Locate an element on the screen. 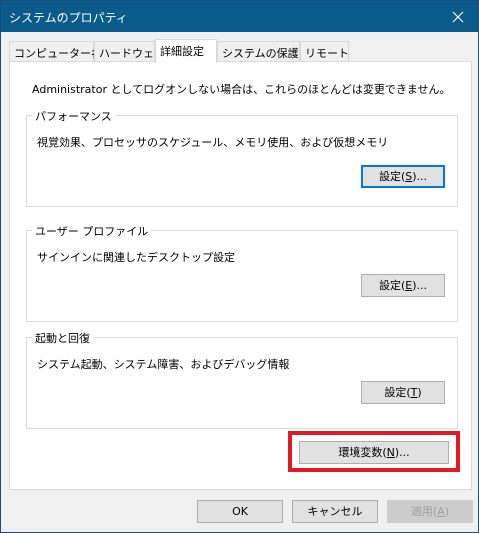 The width and height of the screenshot is (479, 533). startup-recovery-title: 起動と回復 is located at coordinates (62, 338).